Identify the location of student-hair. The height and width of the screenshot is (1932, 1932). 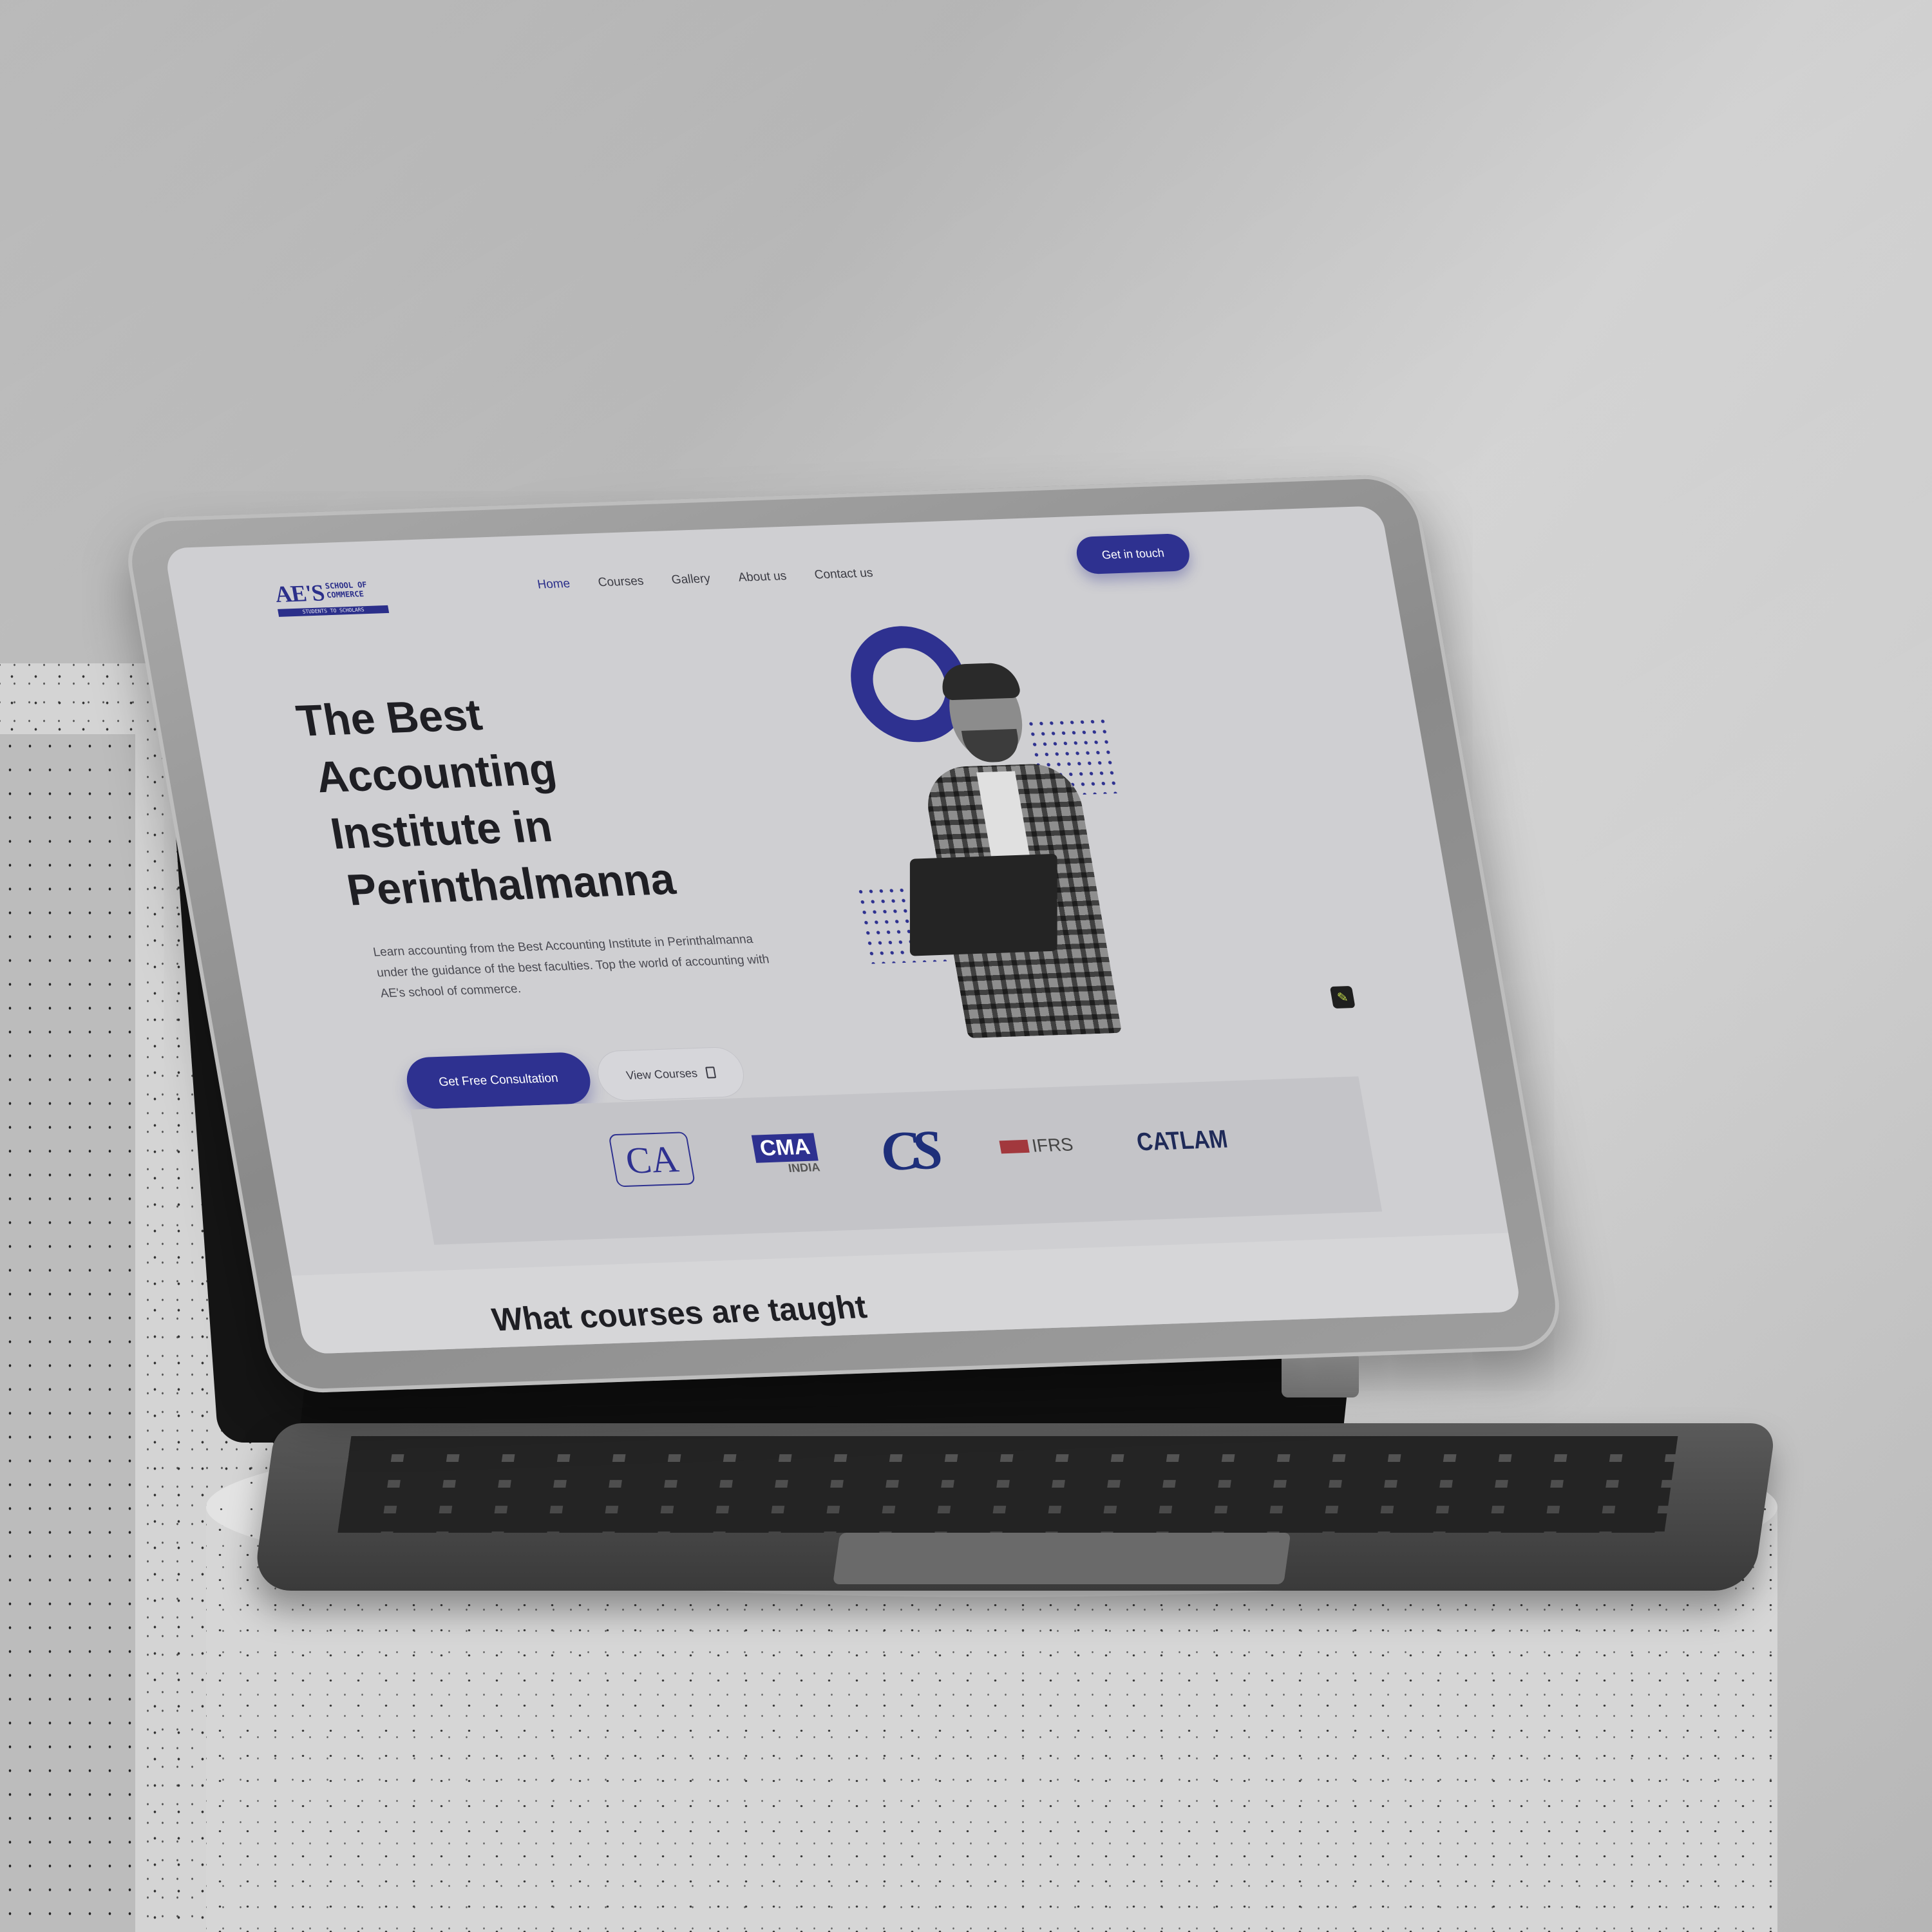
(979, 682).